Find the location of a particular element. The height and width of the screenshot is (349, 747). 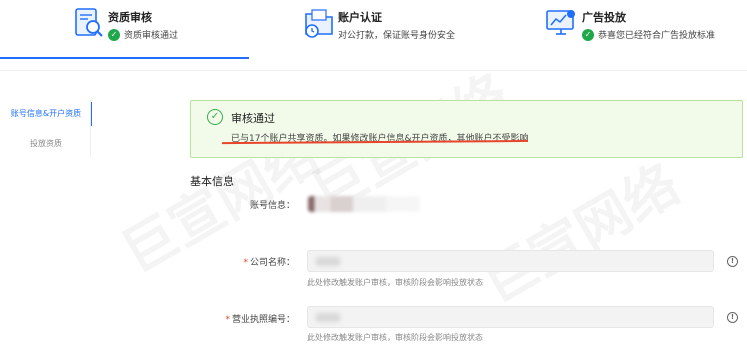

step-account-verification: 账户认证 对公打款，保证账号身份安全 is located at coordinates (392, 28).